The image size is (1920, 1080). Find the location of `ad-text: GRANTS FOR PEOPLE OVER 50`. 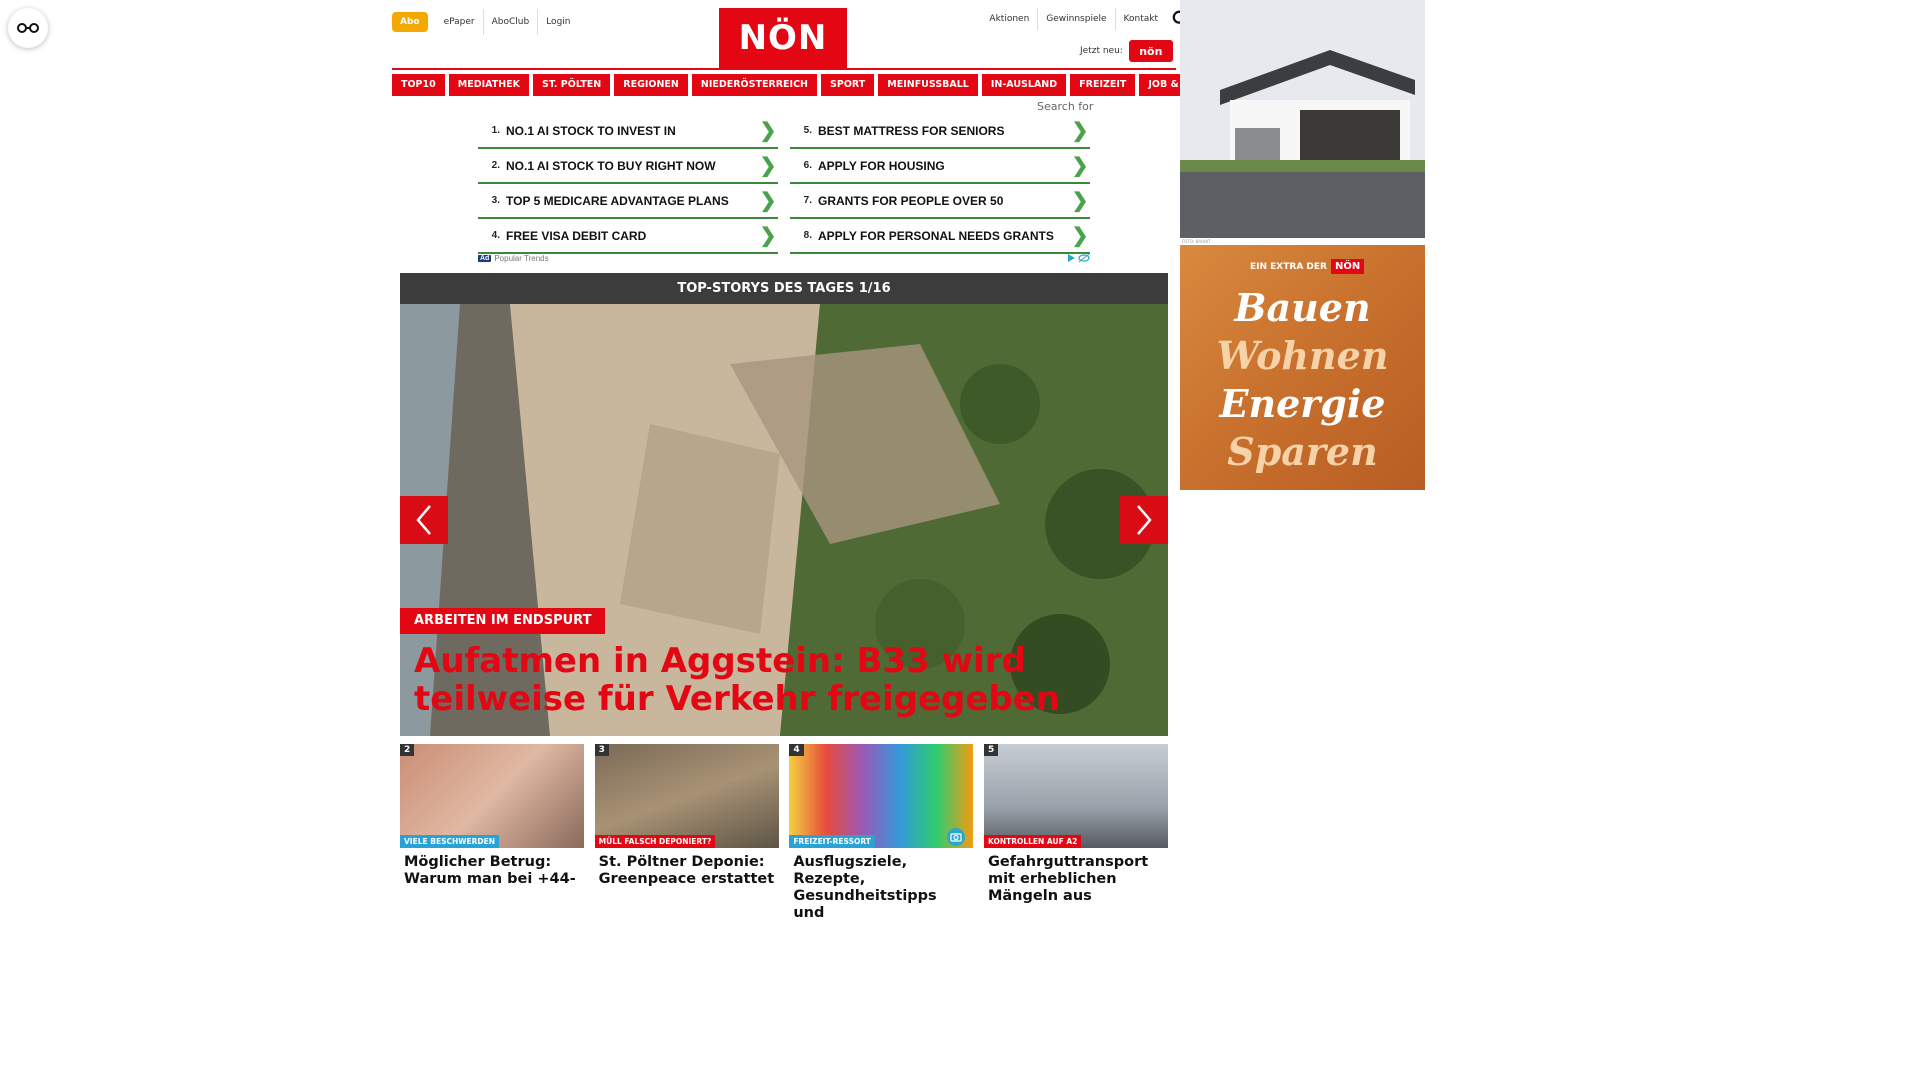

ad-text: GRANTS FOR PEOPLE OVER 50 is located at coordinates (911, 200).